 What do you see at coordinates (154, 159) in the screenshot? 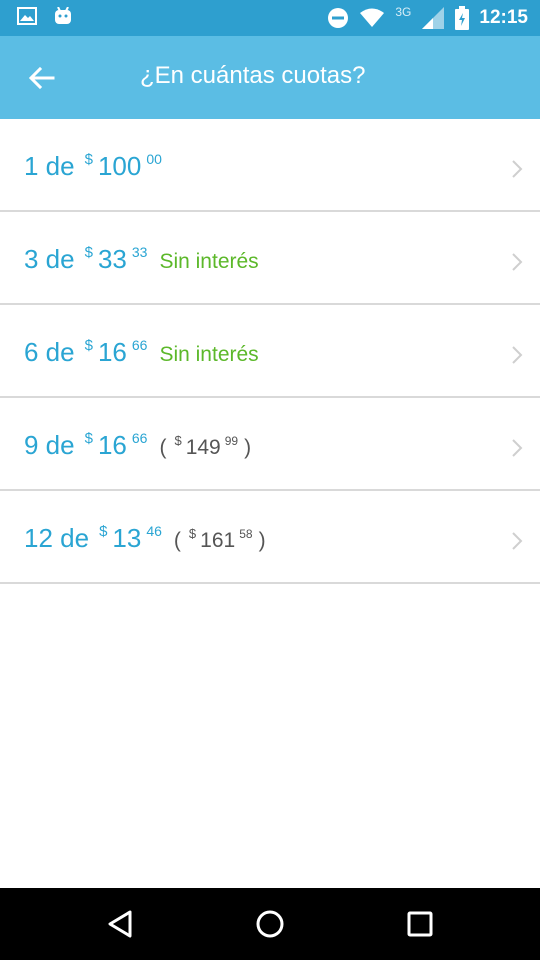
I see `amount-decimals: 00` at bounding box center [154, 159].